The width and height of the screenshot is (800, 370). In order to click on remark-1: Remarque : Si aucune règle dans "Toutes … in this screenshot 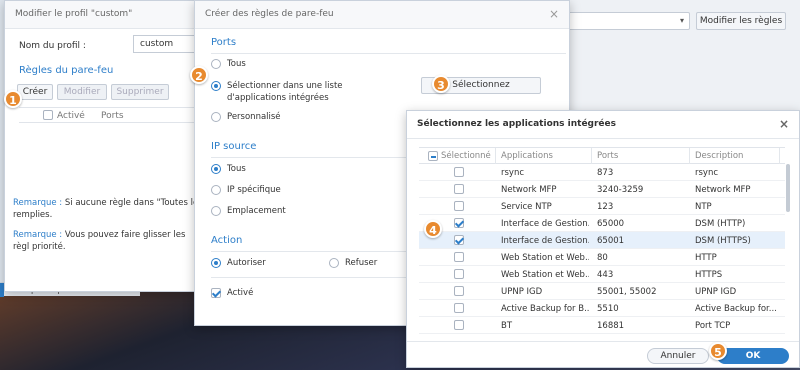, I will do `click(108, 209)`.